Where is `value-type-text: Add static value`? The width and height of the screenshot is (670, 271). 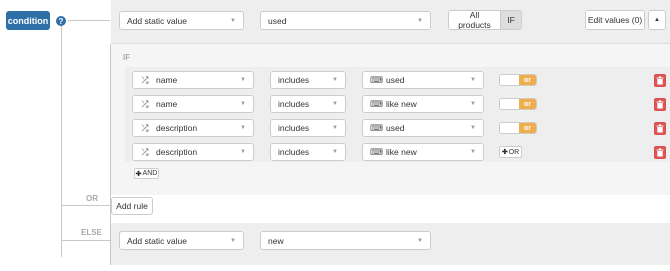 value-type-text: Add static value is located at coordinates (157, 20).